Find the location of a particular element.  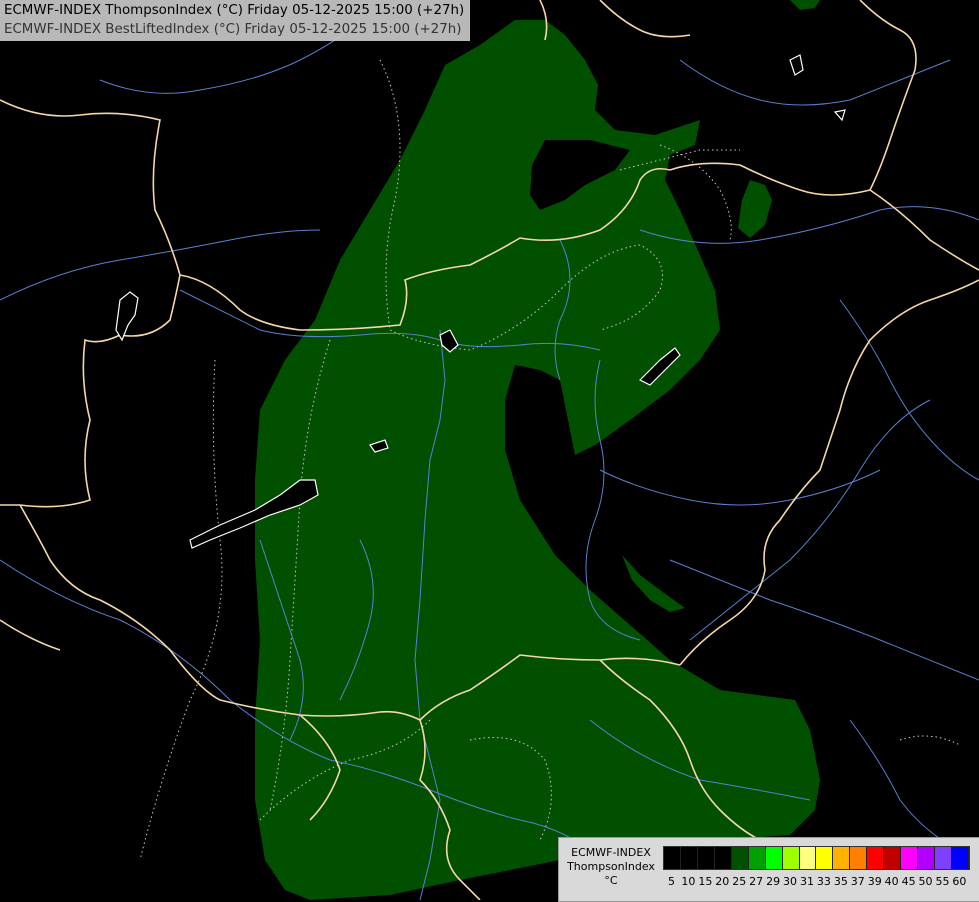

legend-model: ECMWF-INDEX is located at coordinates (611, 852).